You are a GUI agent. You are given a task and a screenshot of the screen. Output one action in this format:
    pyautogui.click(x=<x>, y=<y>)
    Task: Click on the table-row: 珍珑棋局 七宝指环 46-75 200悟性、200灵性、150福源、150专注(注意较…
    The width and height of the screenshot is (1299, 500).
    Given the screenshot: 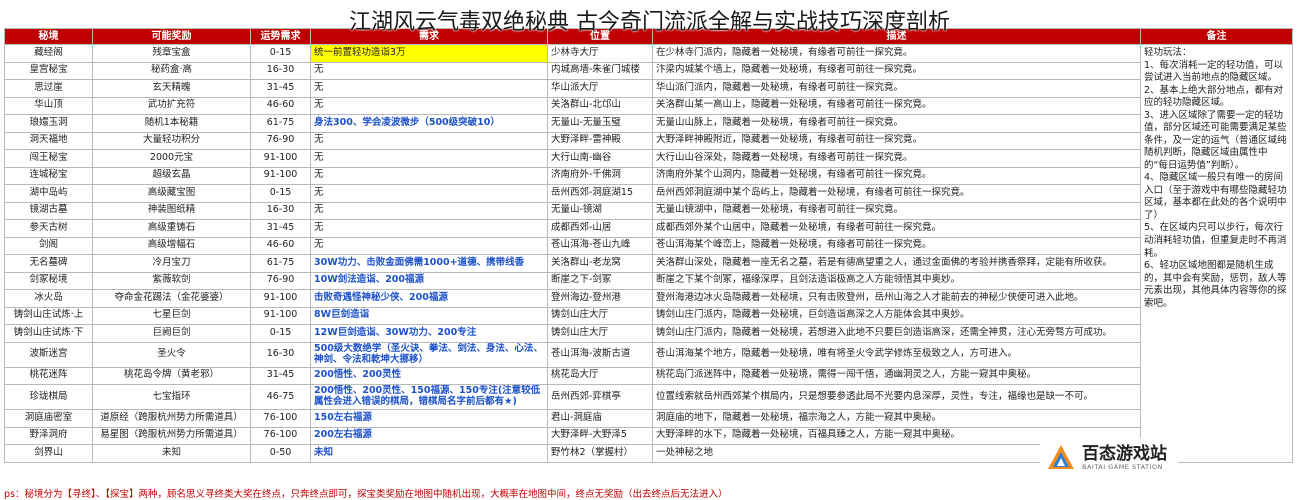 What is the action you would take?
    pyautogui.click(x=648, y=397)
    